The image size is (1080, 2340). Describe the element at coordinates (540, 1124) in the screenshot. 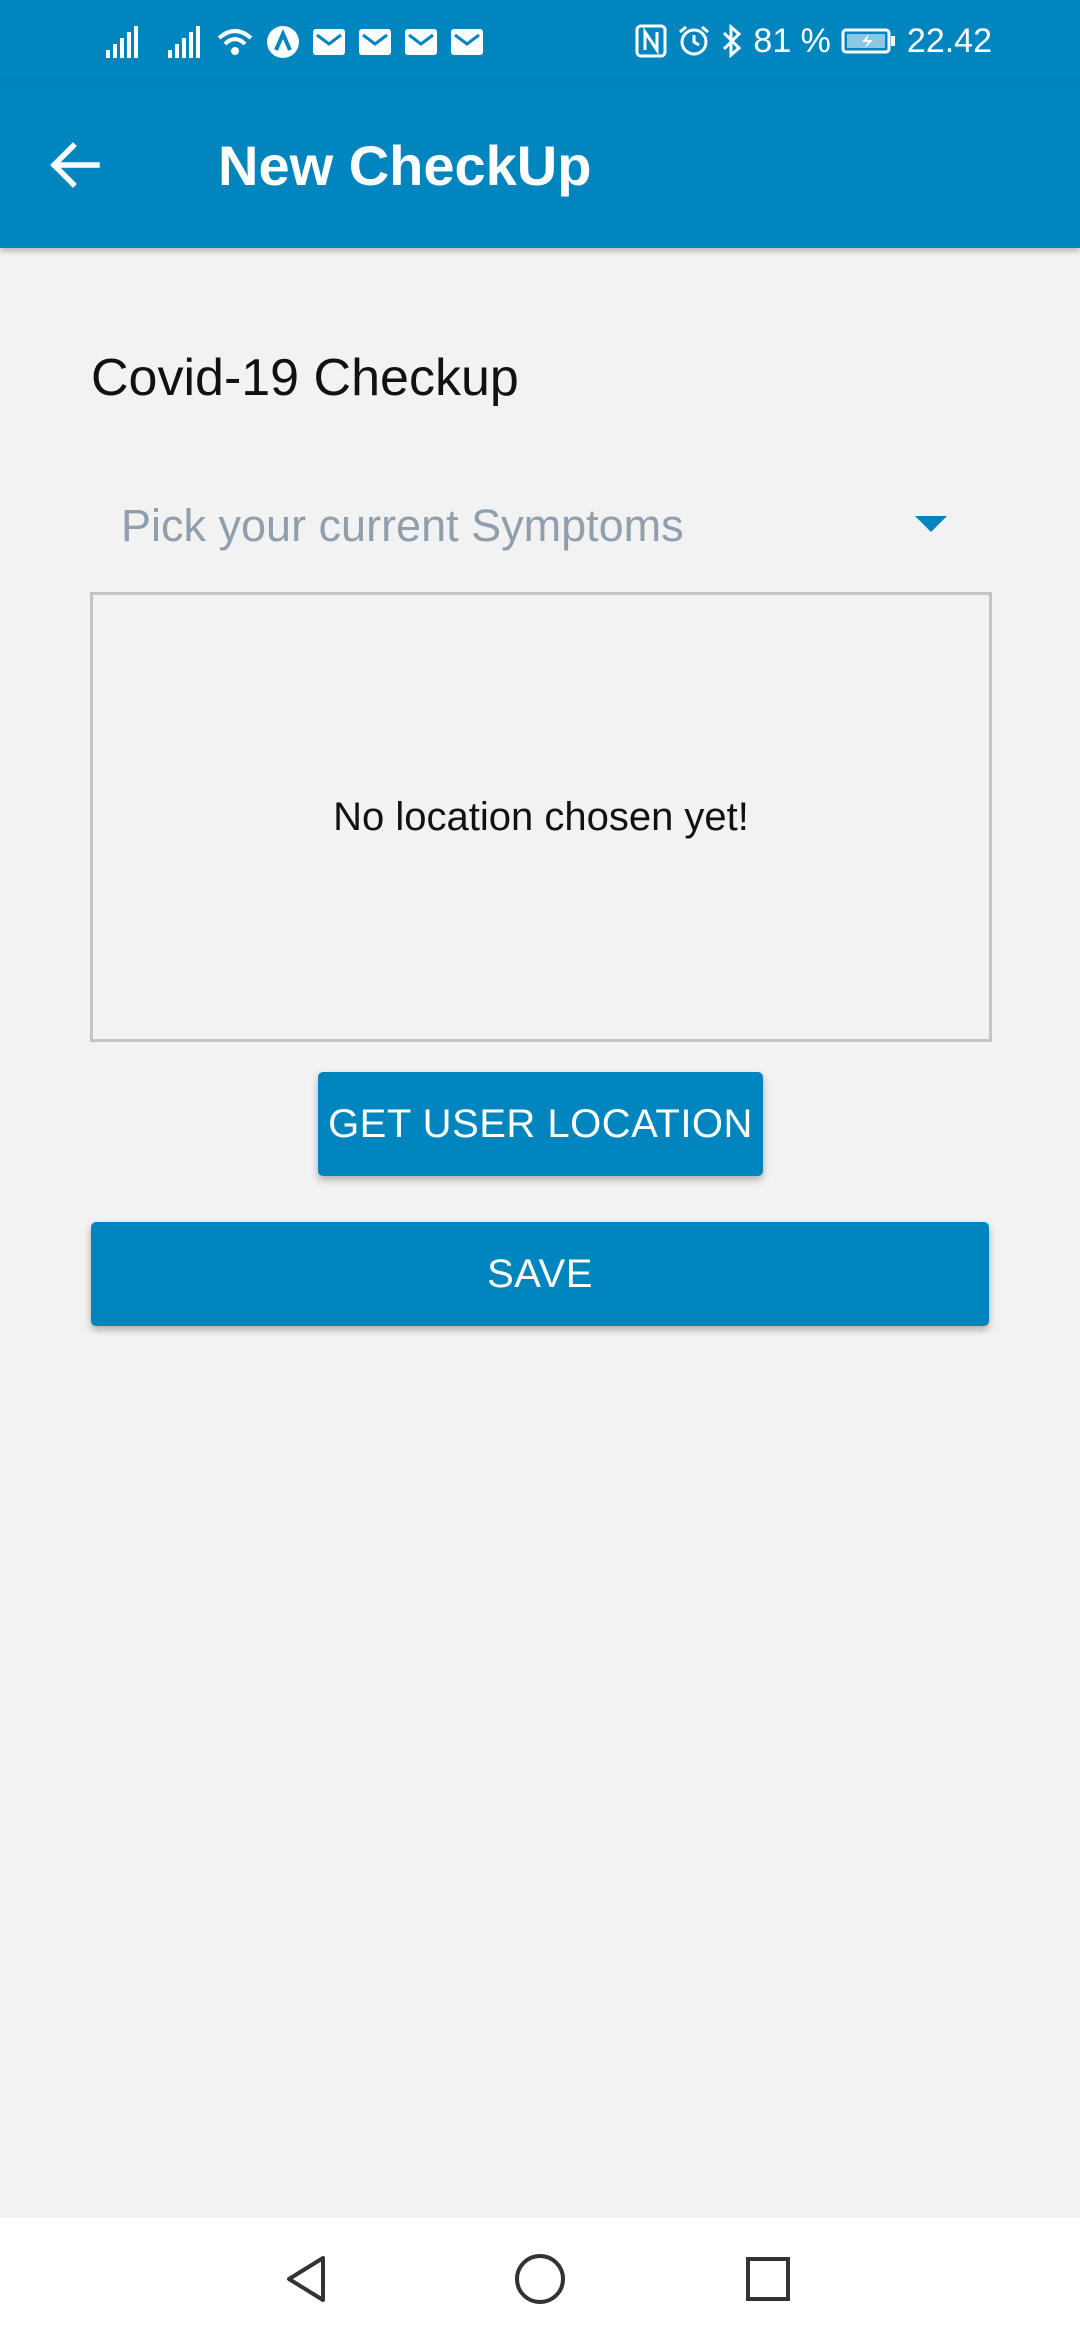

I see `get-user-location-button: GET USER LOCATION` at that location.